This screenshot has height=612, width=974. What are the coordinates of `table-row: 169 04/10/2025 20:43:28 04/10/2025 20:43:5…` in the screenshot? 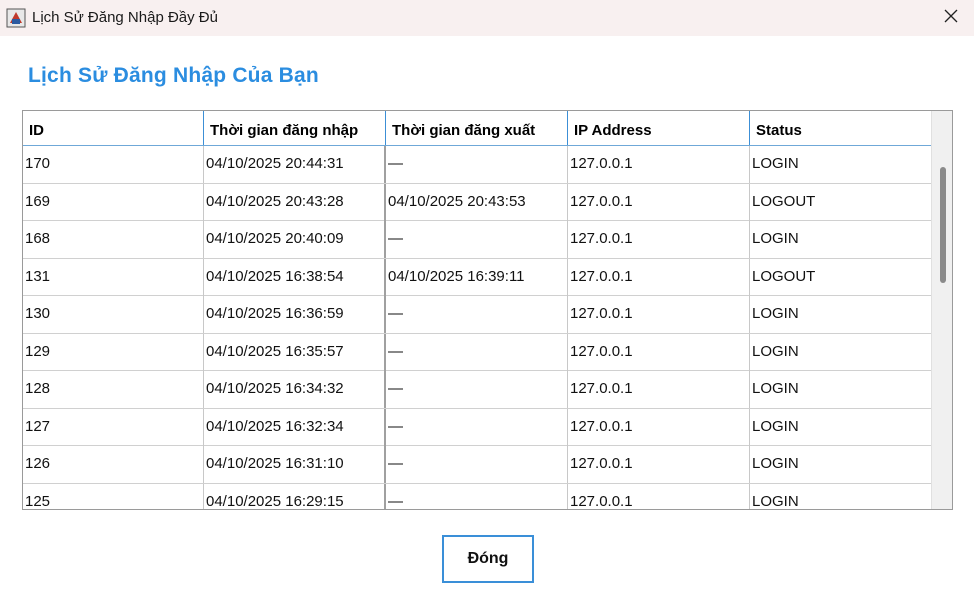 It's located at (477, 202).